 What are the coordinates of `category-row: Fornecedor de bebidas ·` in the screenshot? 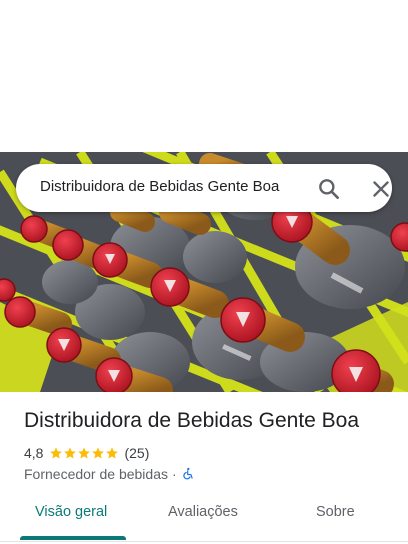 It's located at (109, 474).